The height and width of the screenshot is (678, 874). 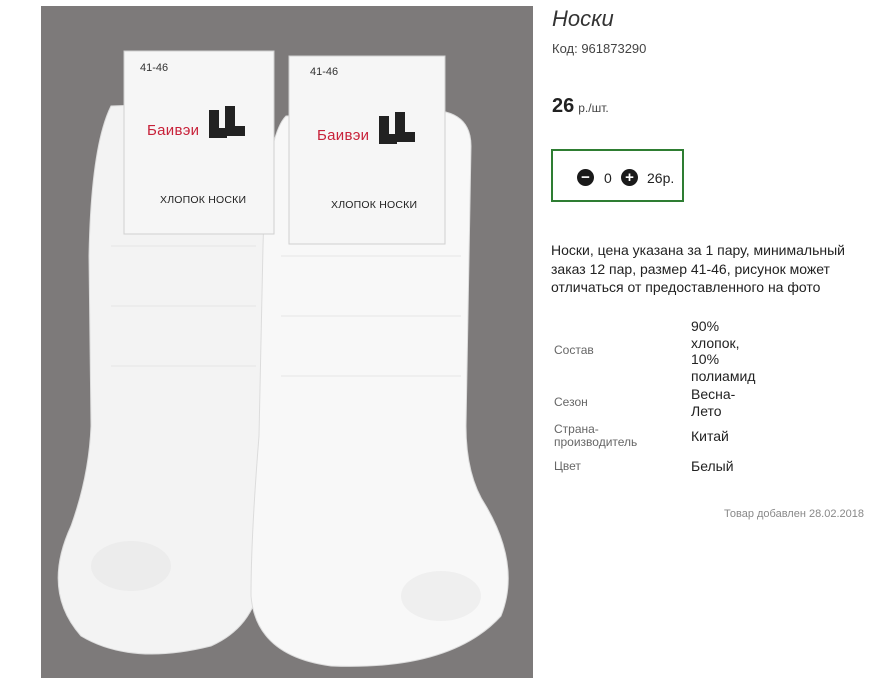 I want to click on spec-label: Страна-производитель, so click(x=596, y=435).